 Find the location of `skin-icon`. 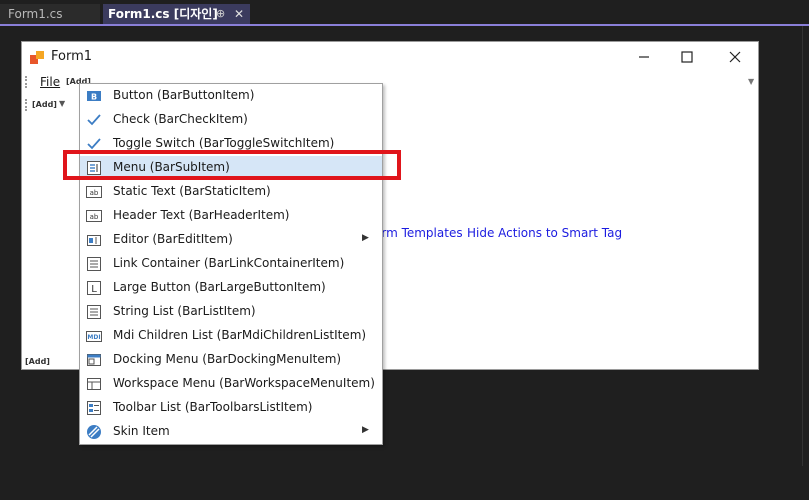

skin-icon is located at coordinates (94, 432).